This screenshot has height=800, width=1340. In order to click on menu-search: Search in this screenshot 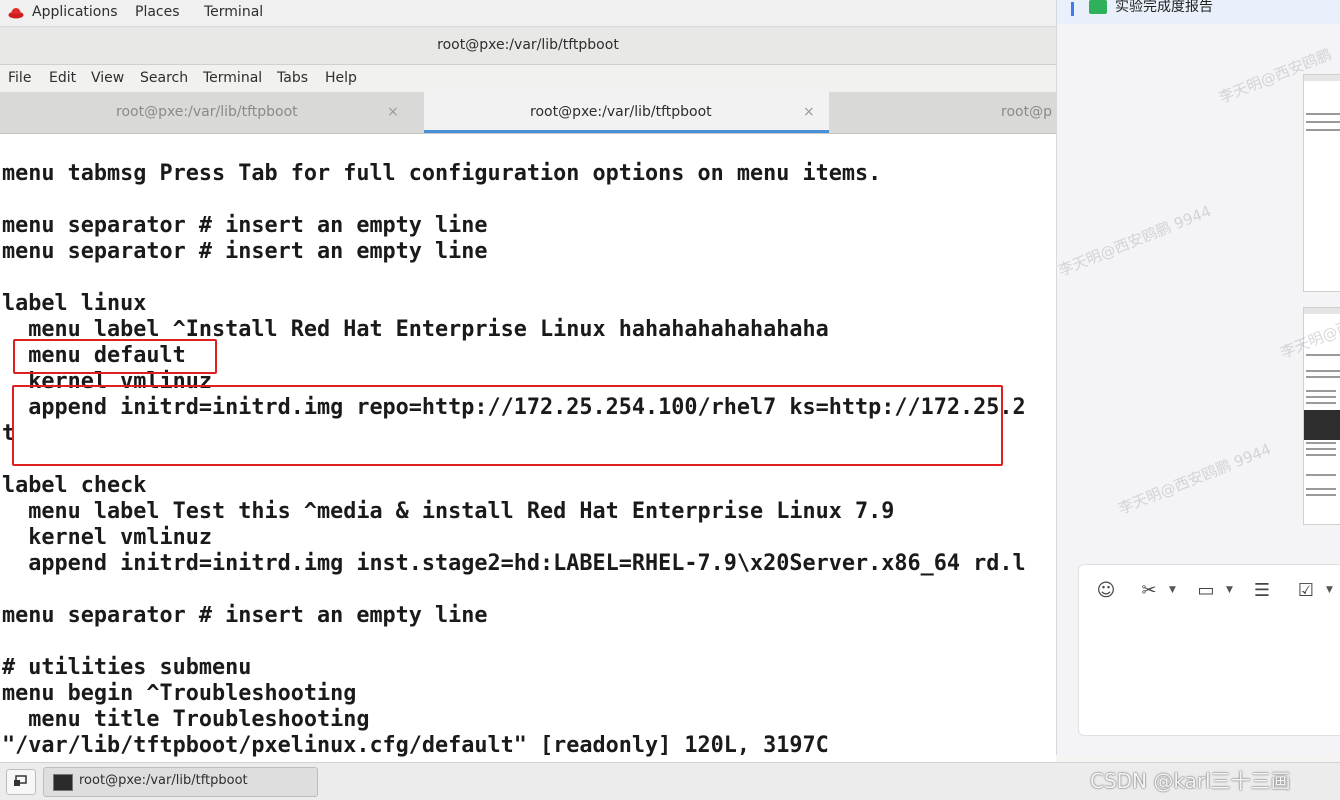, I will do `click(164, 78)`.